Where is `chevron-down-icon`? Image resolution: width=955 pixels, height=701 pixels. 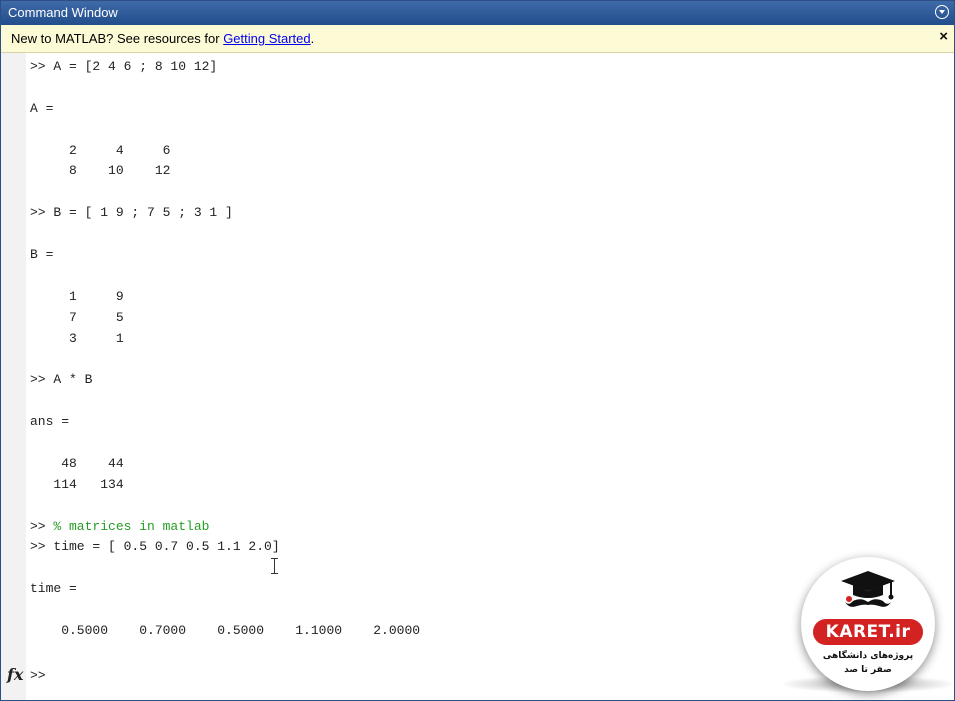 chevron-down-icon is located at coordinates (941, 12).